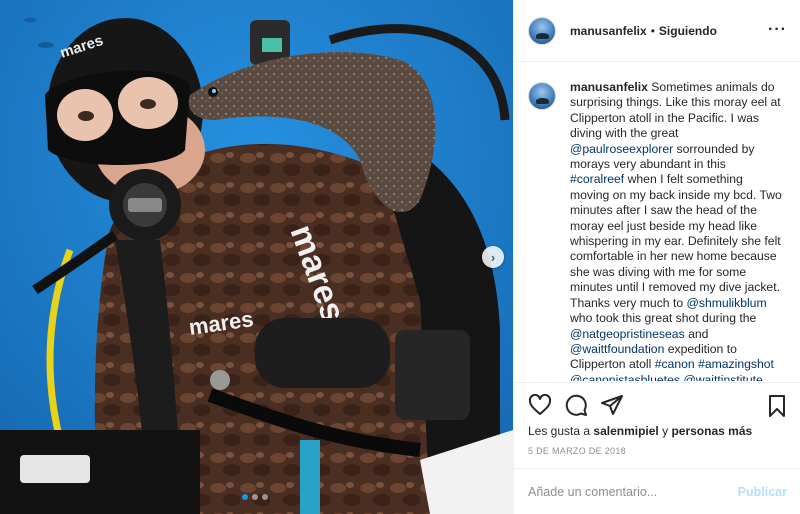  I want to click on chevron-right-icon: ›, so click(493, 257).